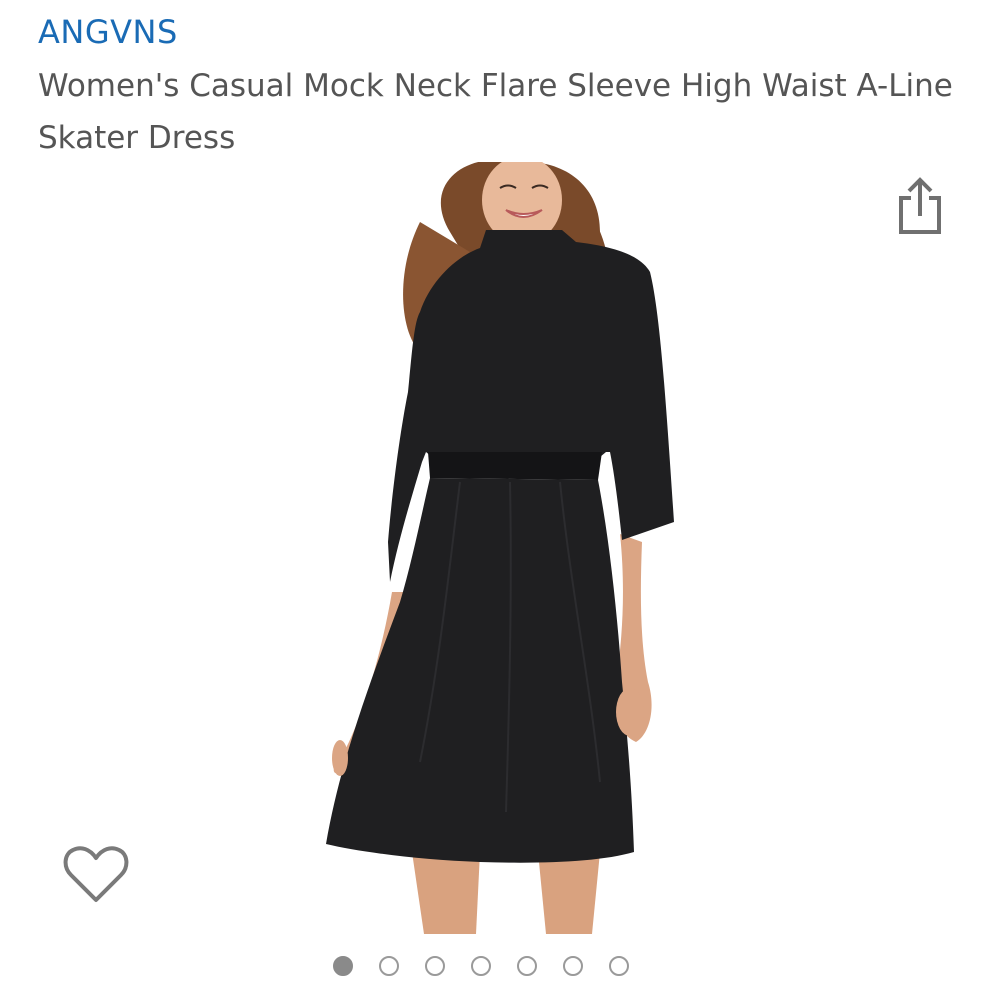 The height and width of the screenshot is (1000, 1000). I want to click on dress-waistband, so click(515, 466).